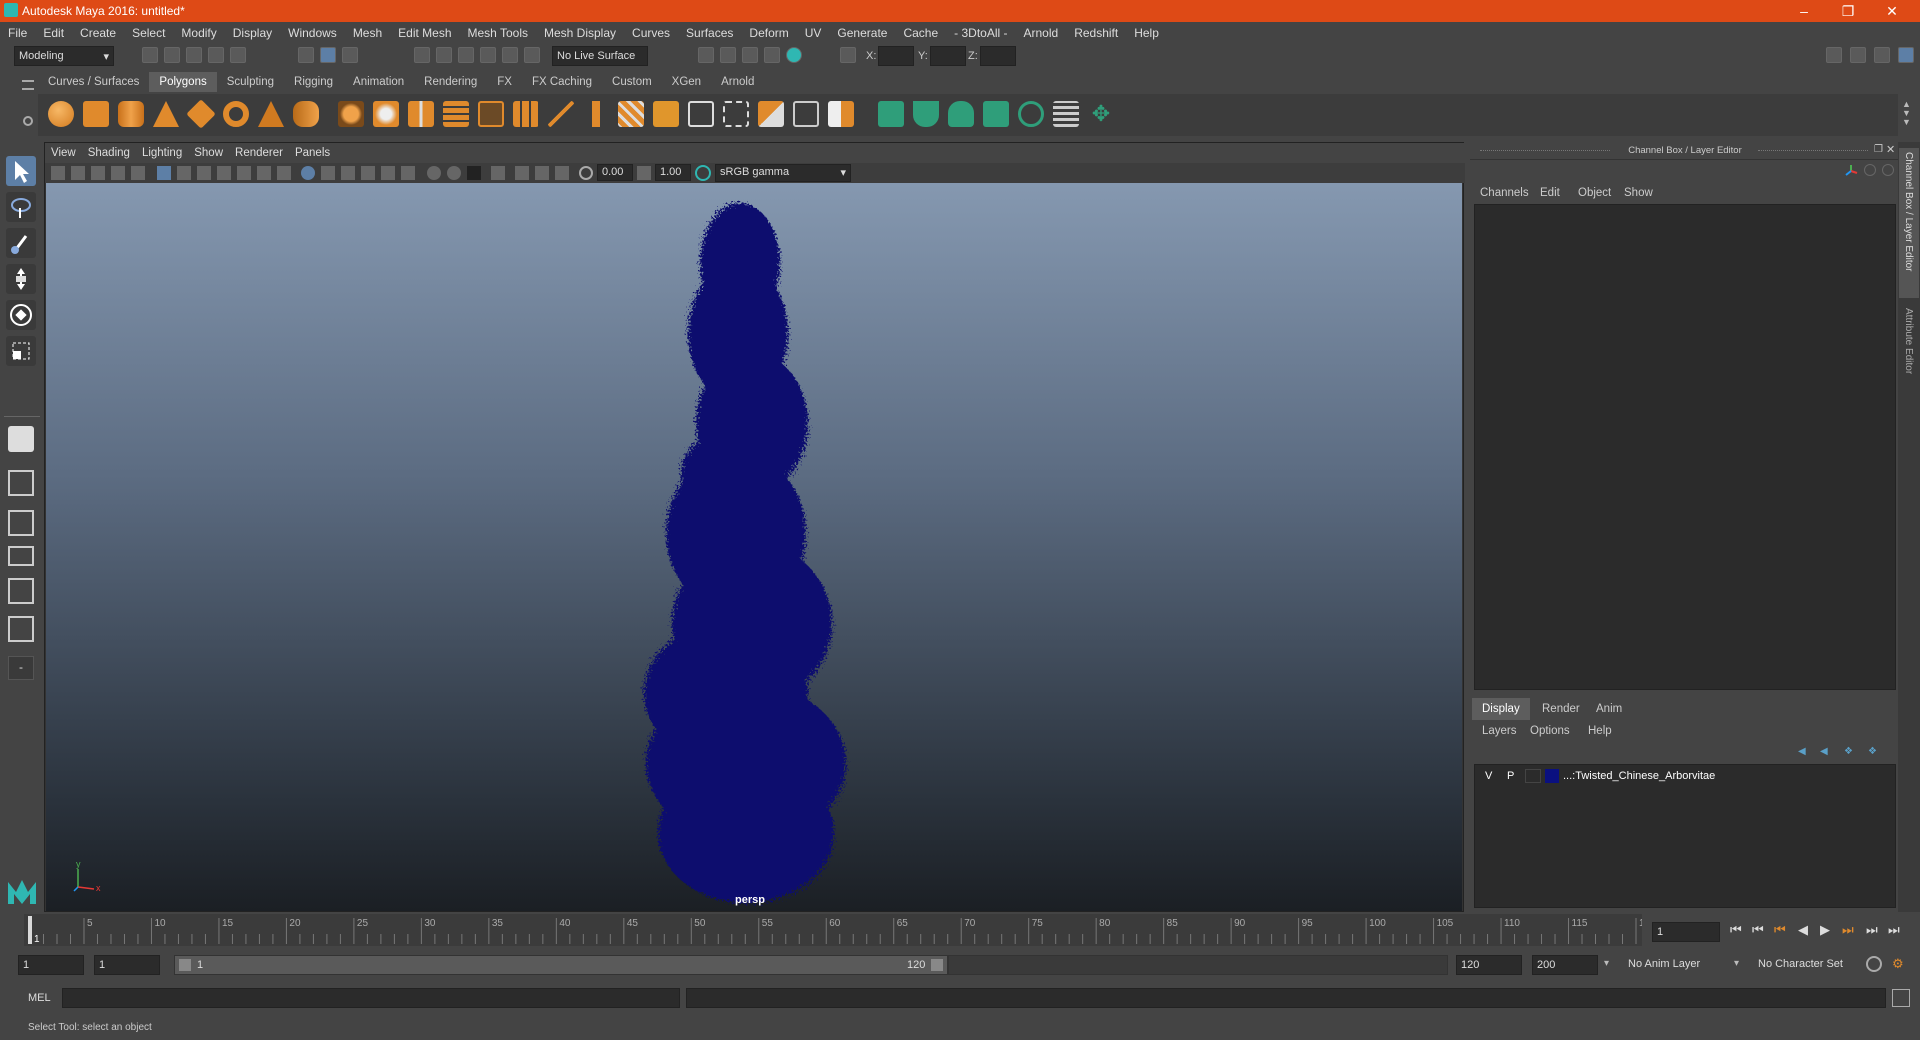  Describe the element at coordinates (920, 31) in the screenshot. I see `menu-cache: Cache` at that location.